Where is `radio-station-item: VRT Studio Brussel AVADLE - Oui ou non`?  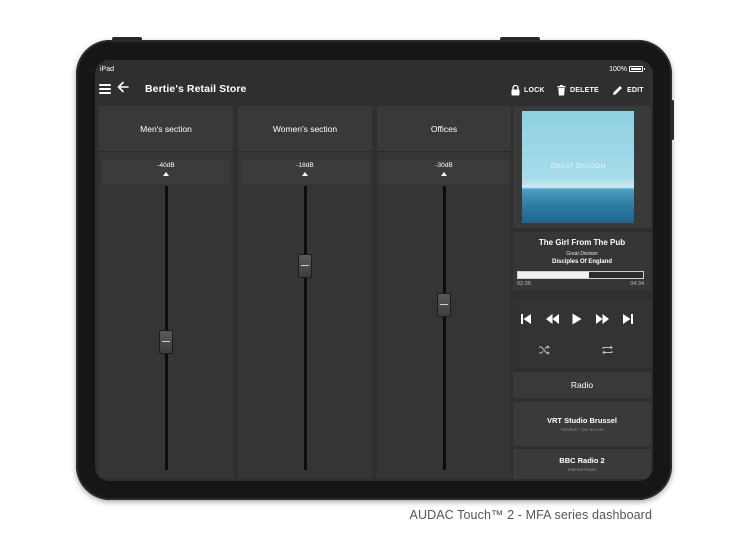
radio-station-item: VRT Studio Brussel AVADLE - Oui ou non is located at coordinates (582, 424).